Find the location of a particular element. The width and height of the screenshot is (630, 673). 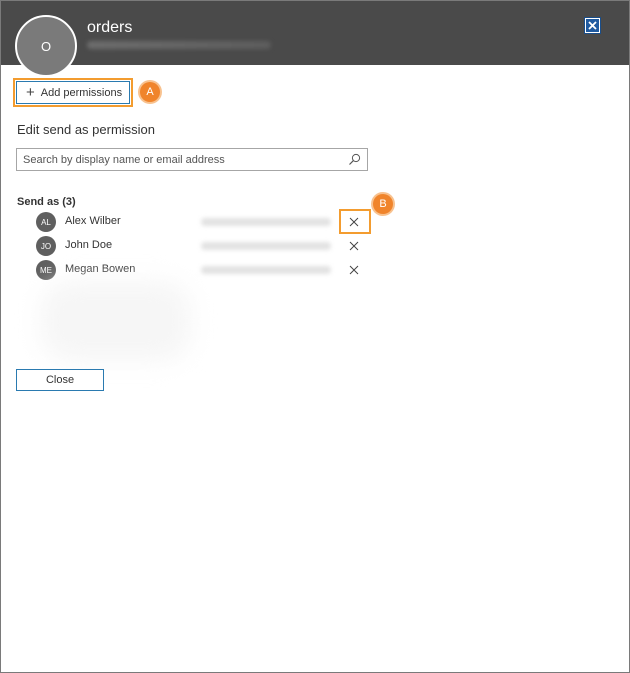

mailbox-title: orders is located at coordinates (110, 27).